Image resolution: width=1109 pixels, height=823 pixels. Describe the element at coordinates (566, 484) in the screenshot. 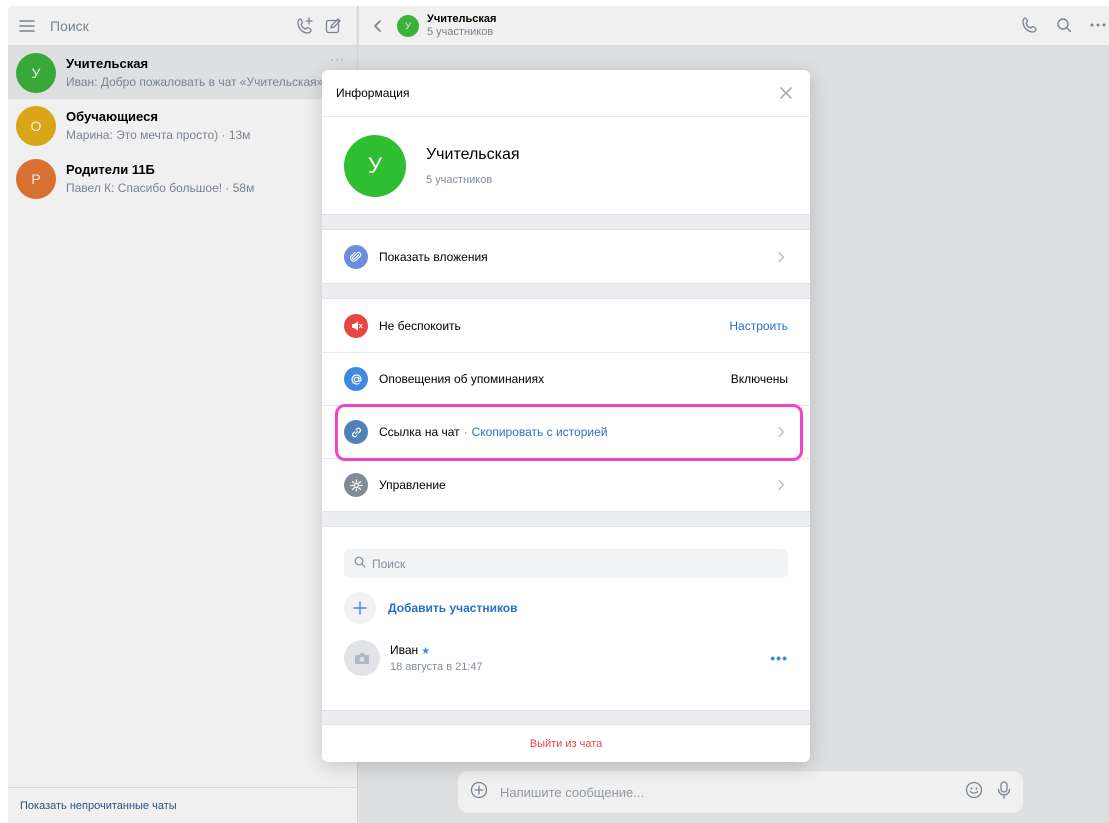

I see `management-row: Управление` at that location.